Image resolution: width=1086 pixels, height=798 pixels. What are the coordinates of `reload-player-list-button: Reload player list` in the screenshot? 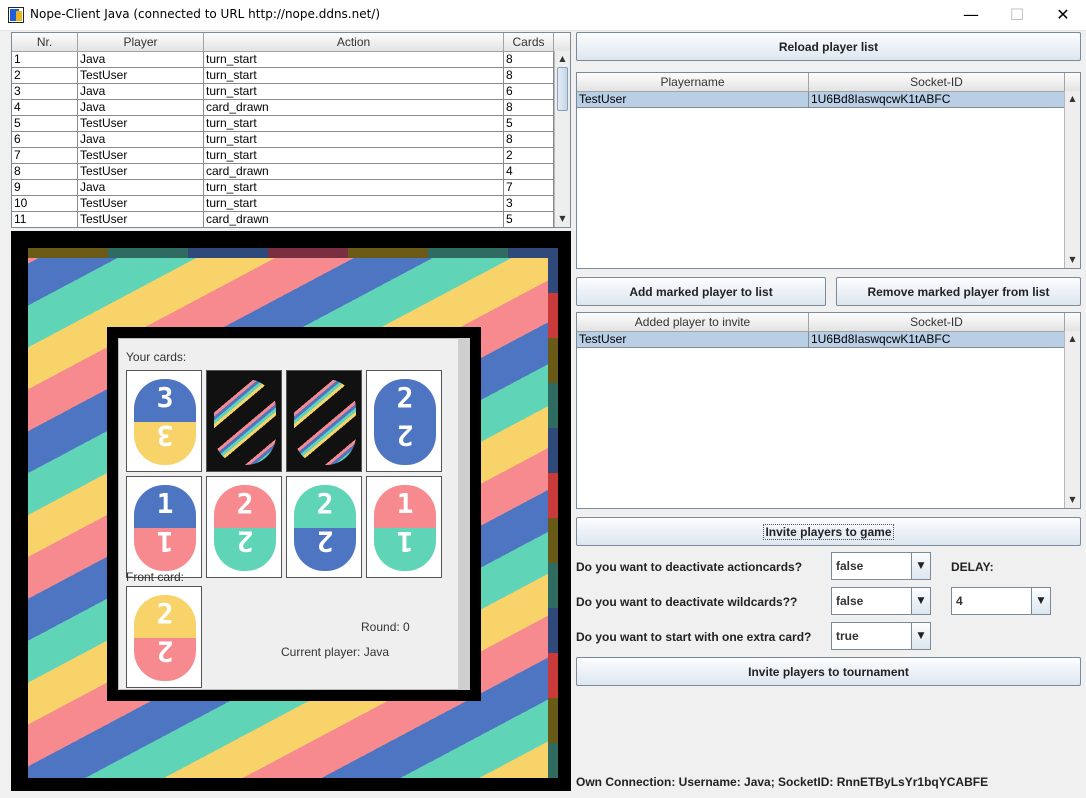 It's located at (828, 46).